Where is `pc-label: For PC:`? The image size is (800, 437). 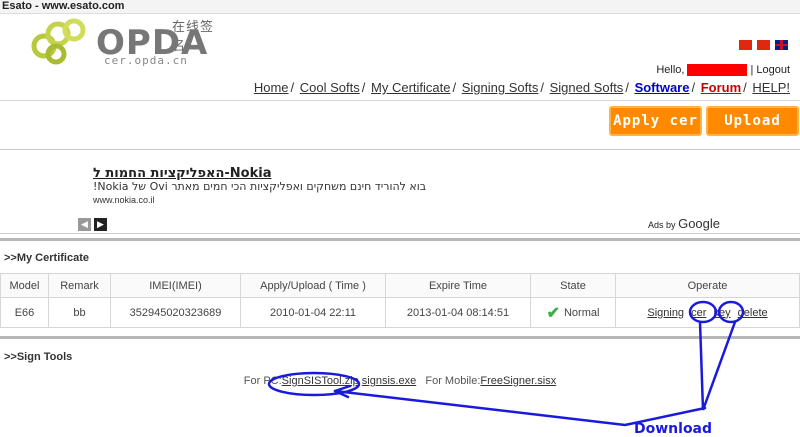
pc-label: For PC: is located at coordinates (262, 381).